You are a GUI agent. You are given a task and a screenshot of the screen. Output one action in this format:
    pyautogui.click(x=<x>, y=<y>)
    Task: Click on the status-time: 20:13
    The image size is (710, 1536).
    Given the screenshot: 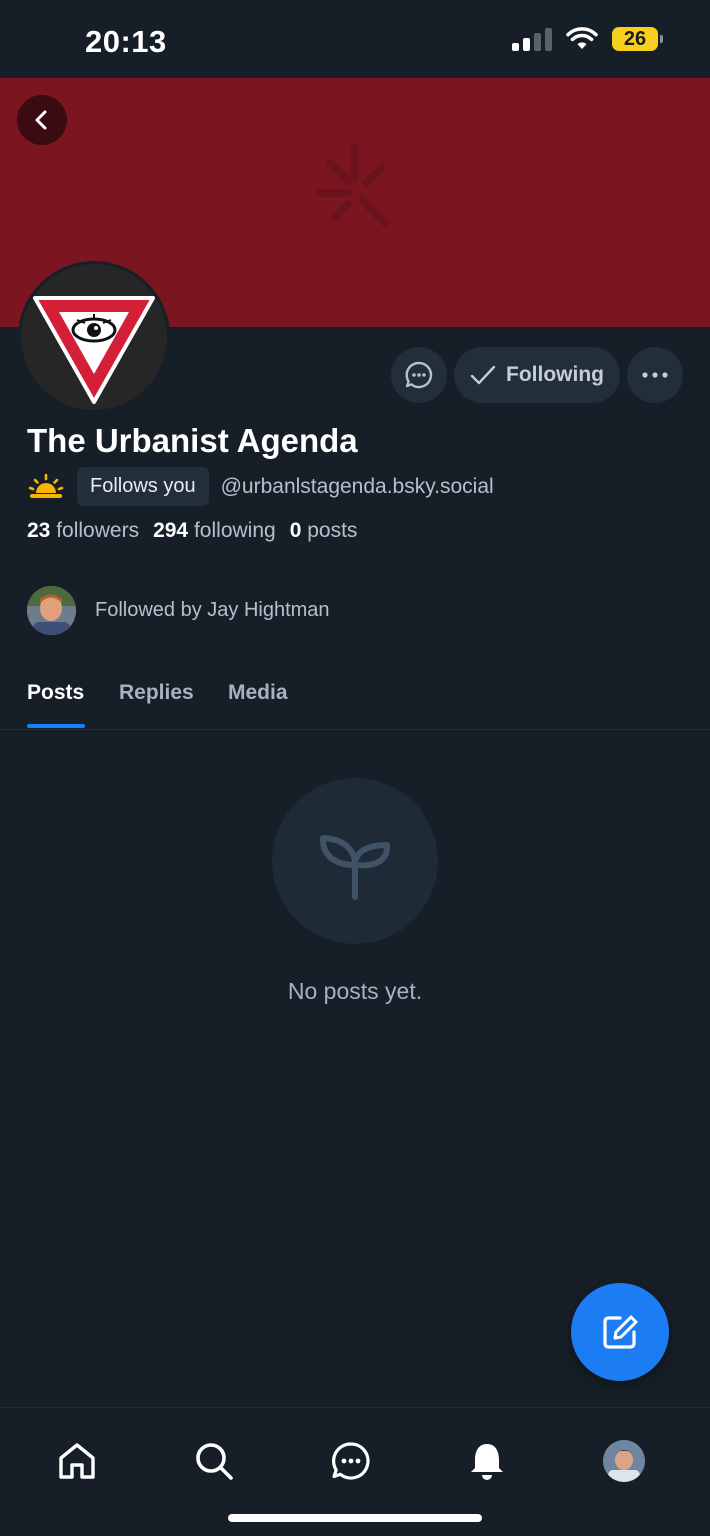 What is the action you would take?
    pyautogui.click(x=126, y=41)
    